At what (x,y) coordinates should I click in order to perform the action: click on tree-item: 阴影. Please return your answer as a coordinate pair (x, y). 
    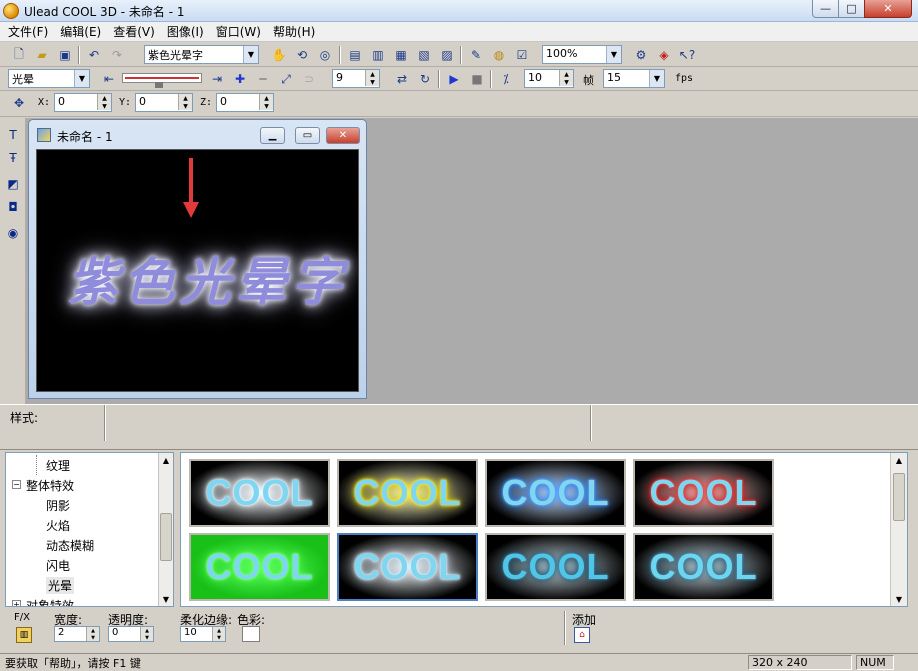
    Looking at the image, I should click on (82, 505).